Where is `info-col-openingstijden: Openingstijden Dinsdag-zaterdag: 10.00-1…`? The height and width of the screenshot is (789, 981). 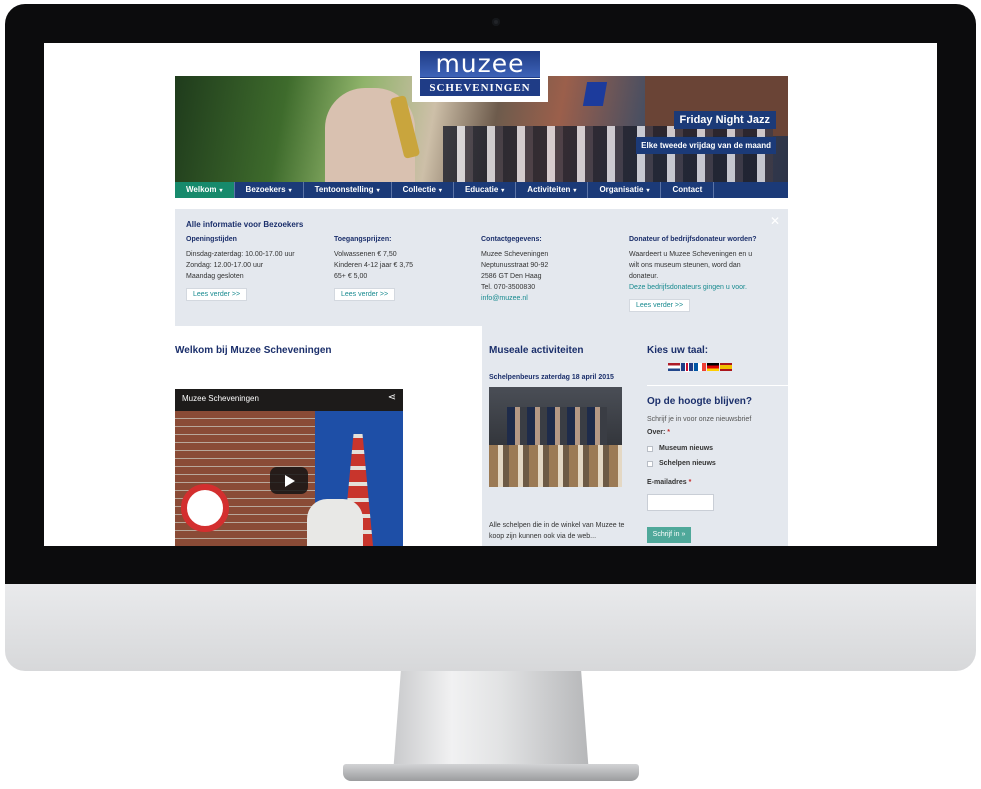
info-col-openingstijden: Openingstijden Dinsdag-zaterdag: 10.00-1… is located at coordinates (256, 268).